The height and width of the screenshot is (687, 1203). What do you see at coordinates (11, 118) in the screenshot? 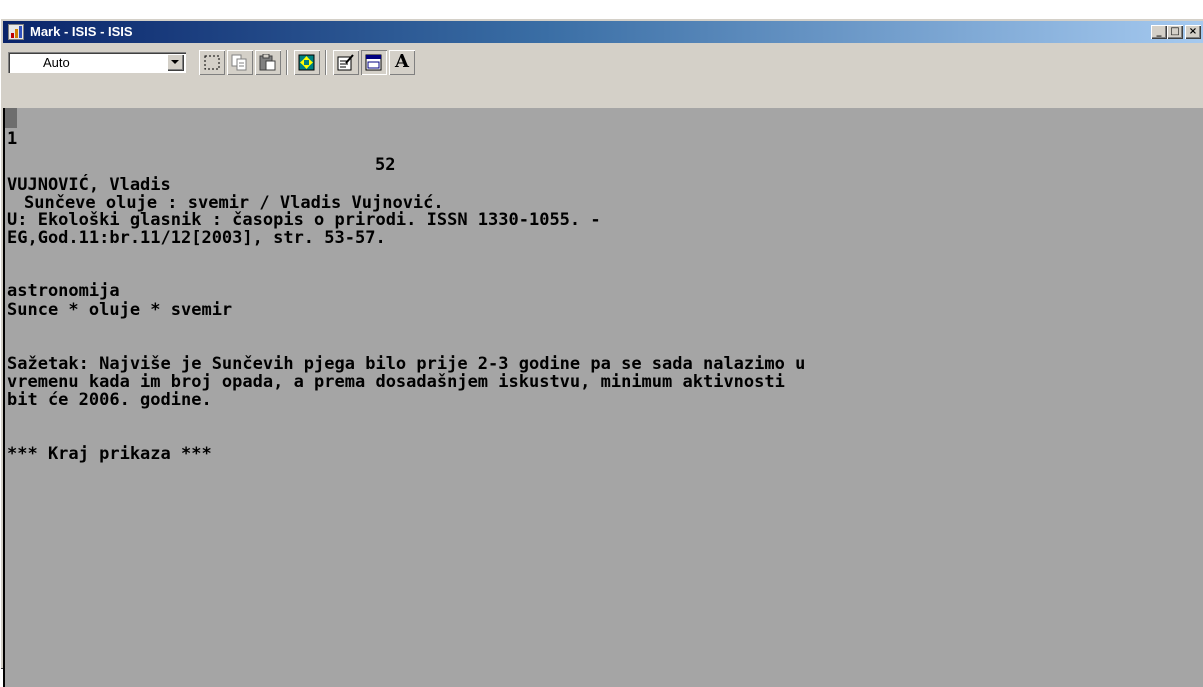
I see `text-cursor` at bounding box center [11, 118].